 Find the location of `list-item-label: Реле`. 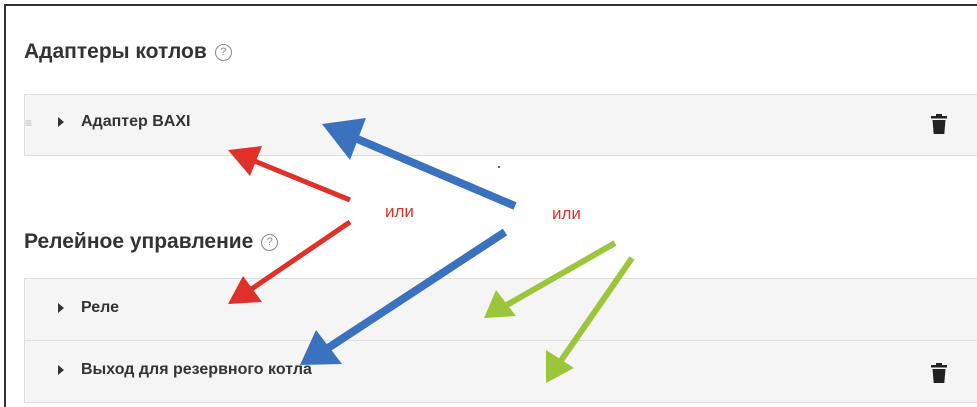

list-item-label: Реле is located at coordinates (100, 308).